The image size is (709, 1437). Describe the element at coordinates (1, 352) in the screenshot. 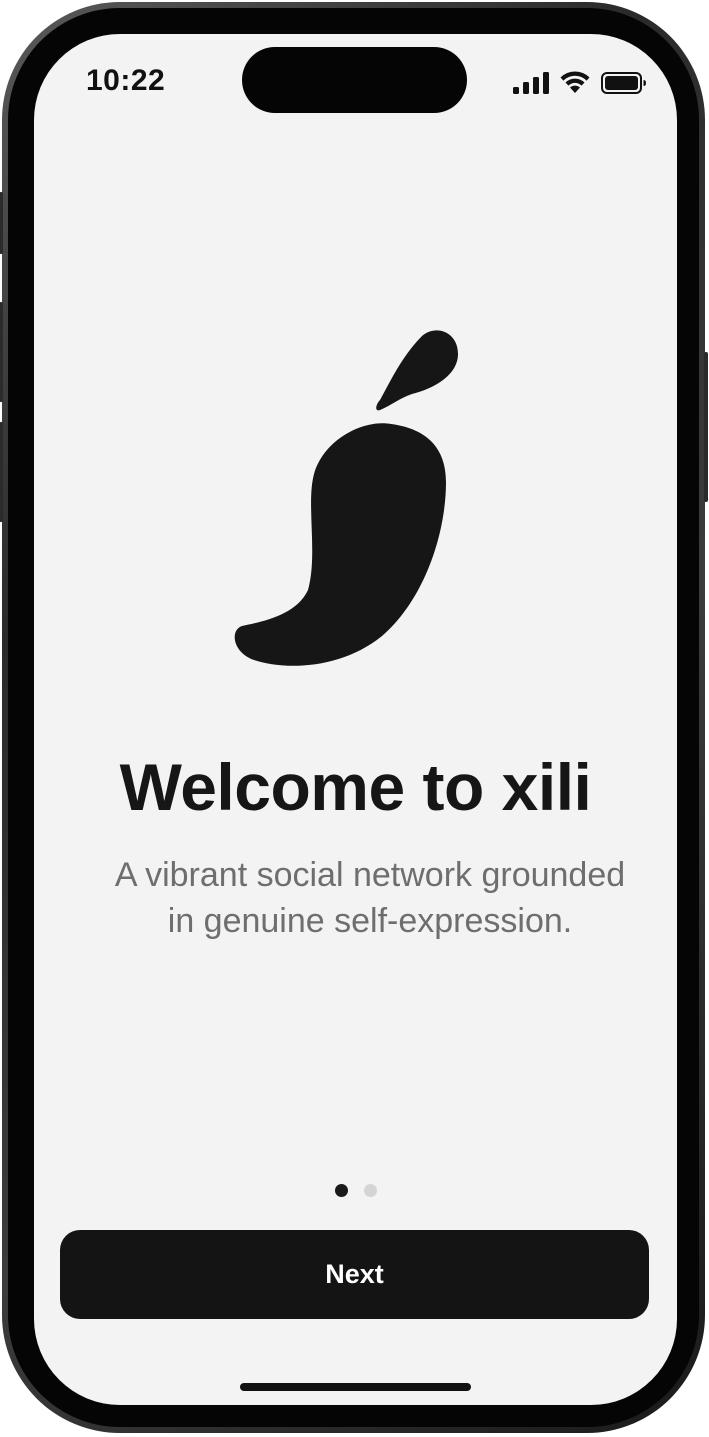

I see `volume-up-button` at that location.